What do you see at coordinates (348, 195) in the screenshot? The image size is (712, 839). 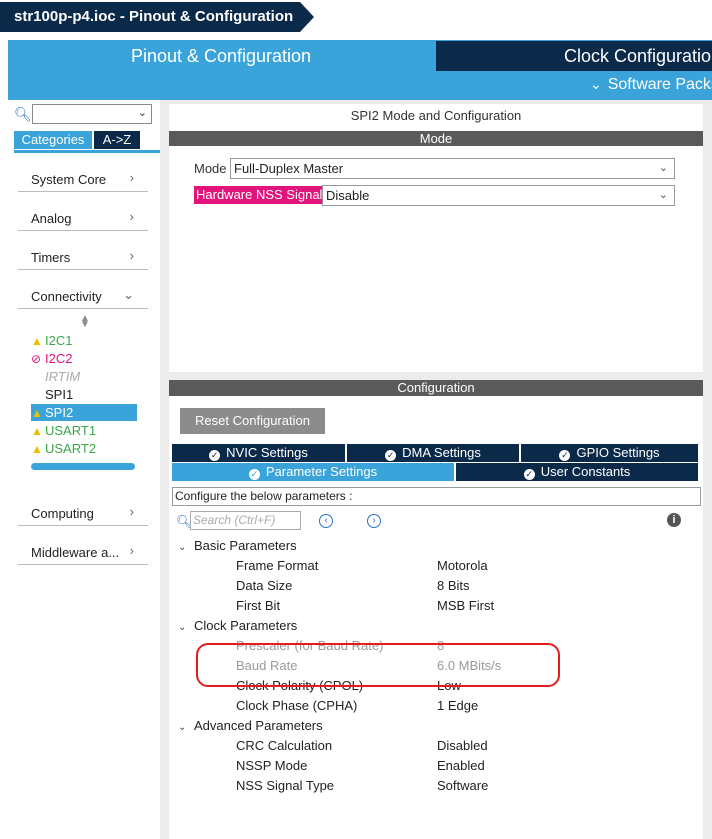 I see `nss-select-value: Disable` at bounding box center [348, 195].